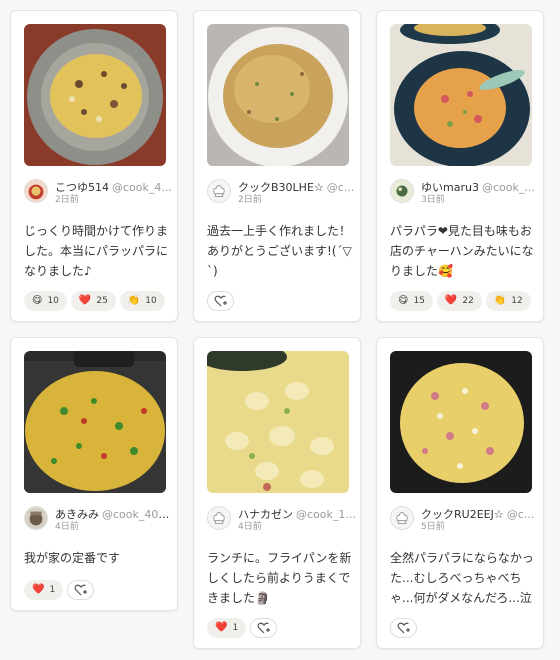 The width and height of the screenshot is (560, 660). Describe the element at coordinates (517, 301) in the screenshot. I see `reaction-count: 12` at that location.